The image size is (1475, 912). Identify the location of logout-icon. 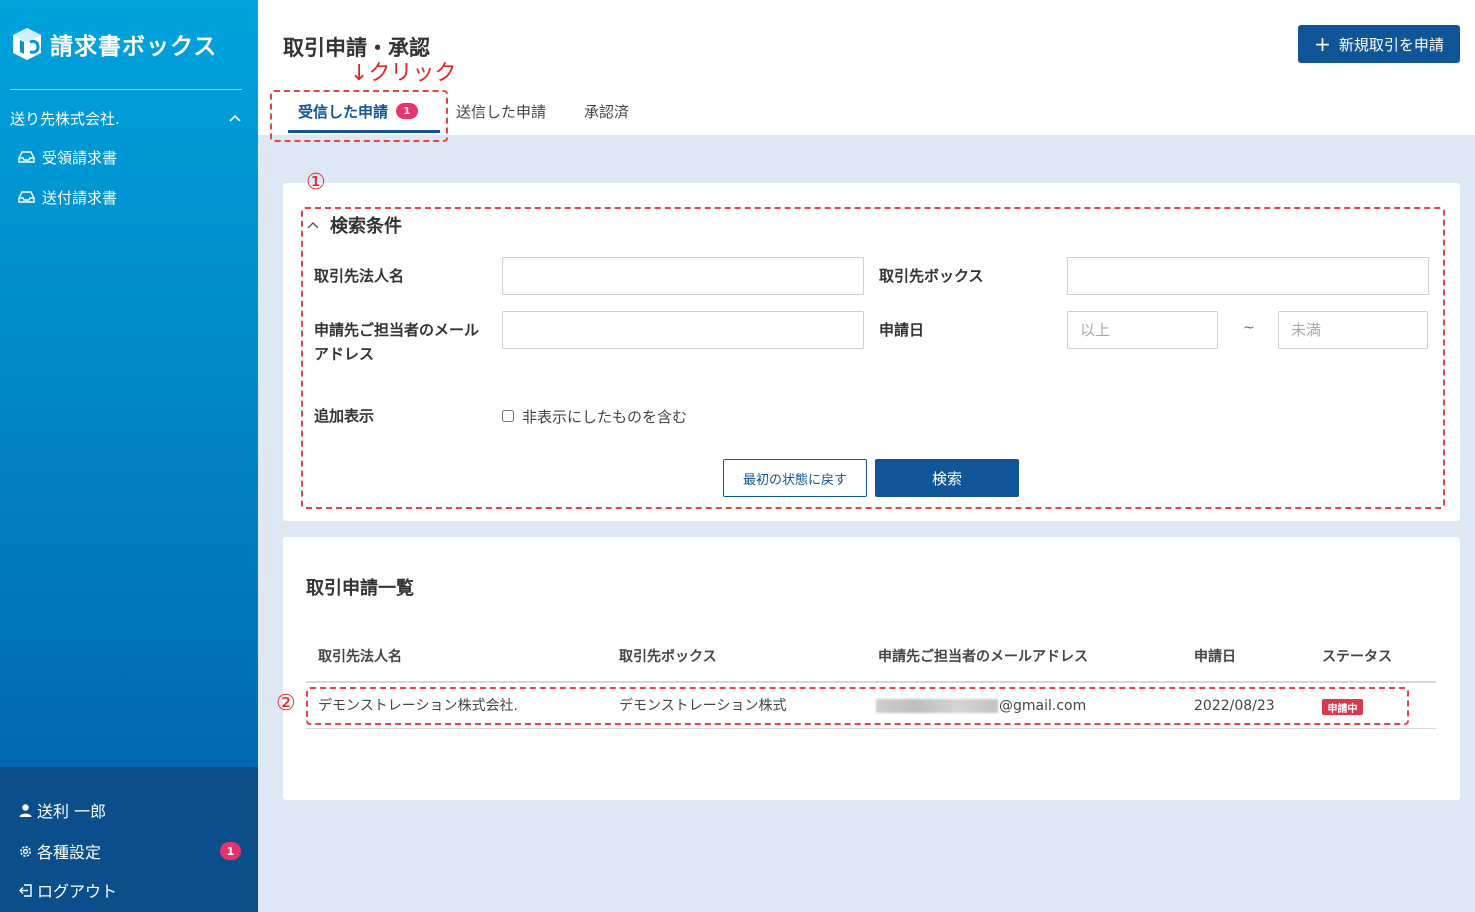
(25, 890).